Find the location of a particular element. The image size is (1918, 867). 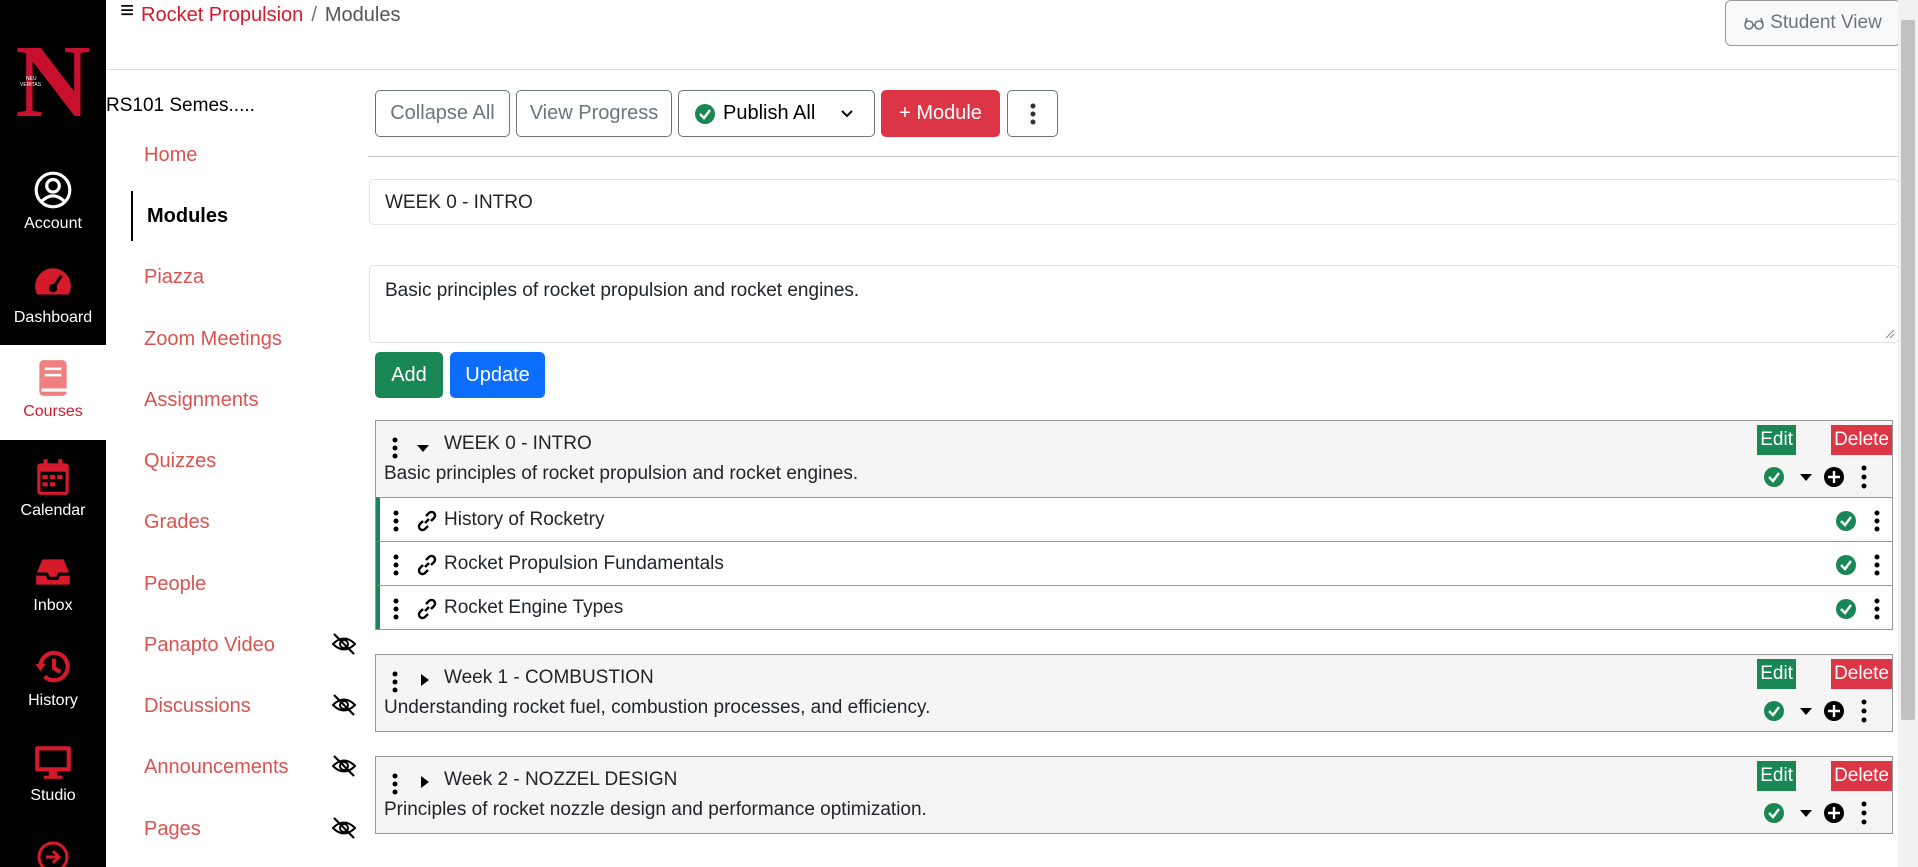

global-nav-account: Account is located at coordinates (53, 200).